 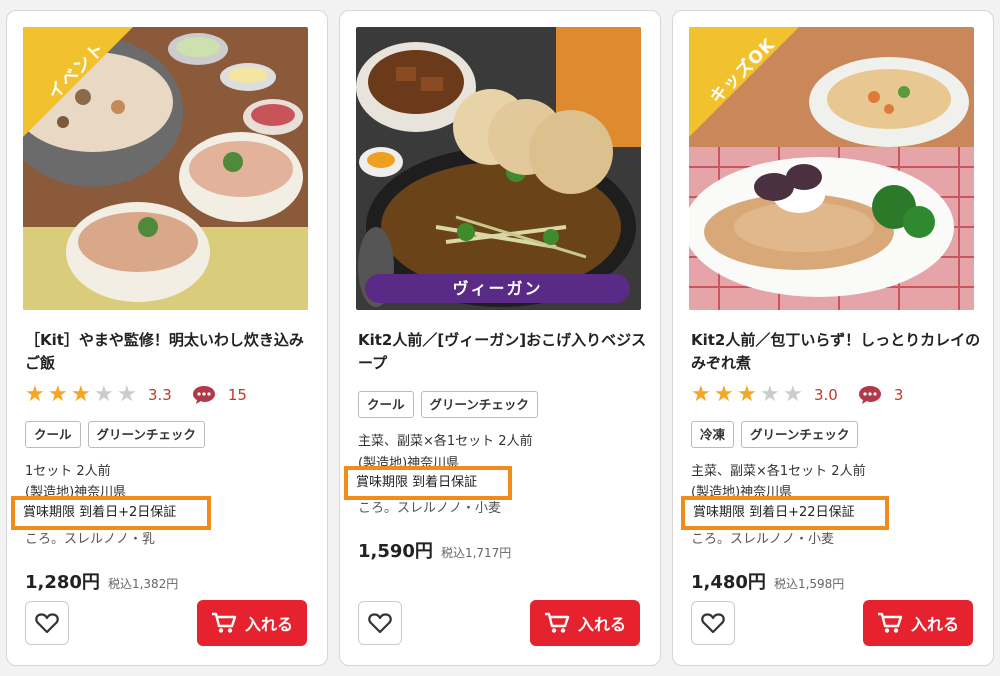 I want to click on product-photo: イベント, so click(x=165, y=168).